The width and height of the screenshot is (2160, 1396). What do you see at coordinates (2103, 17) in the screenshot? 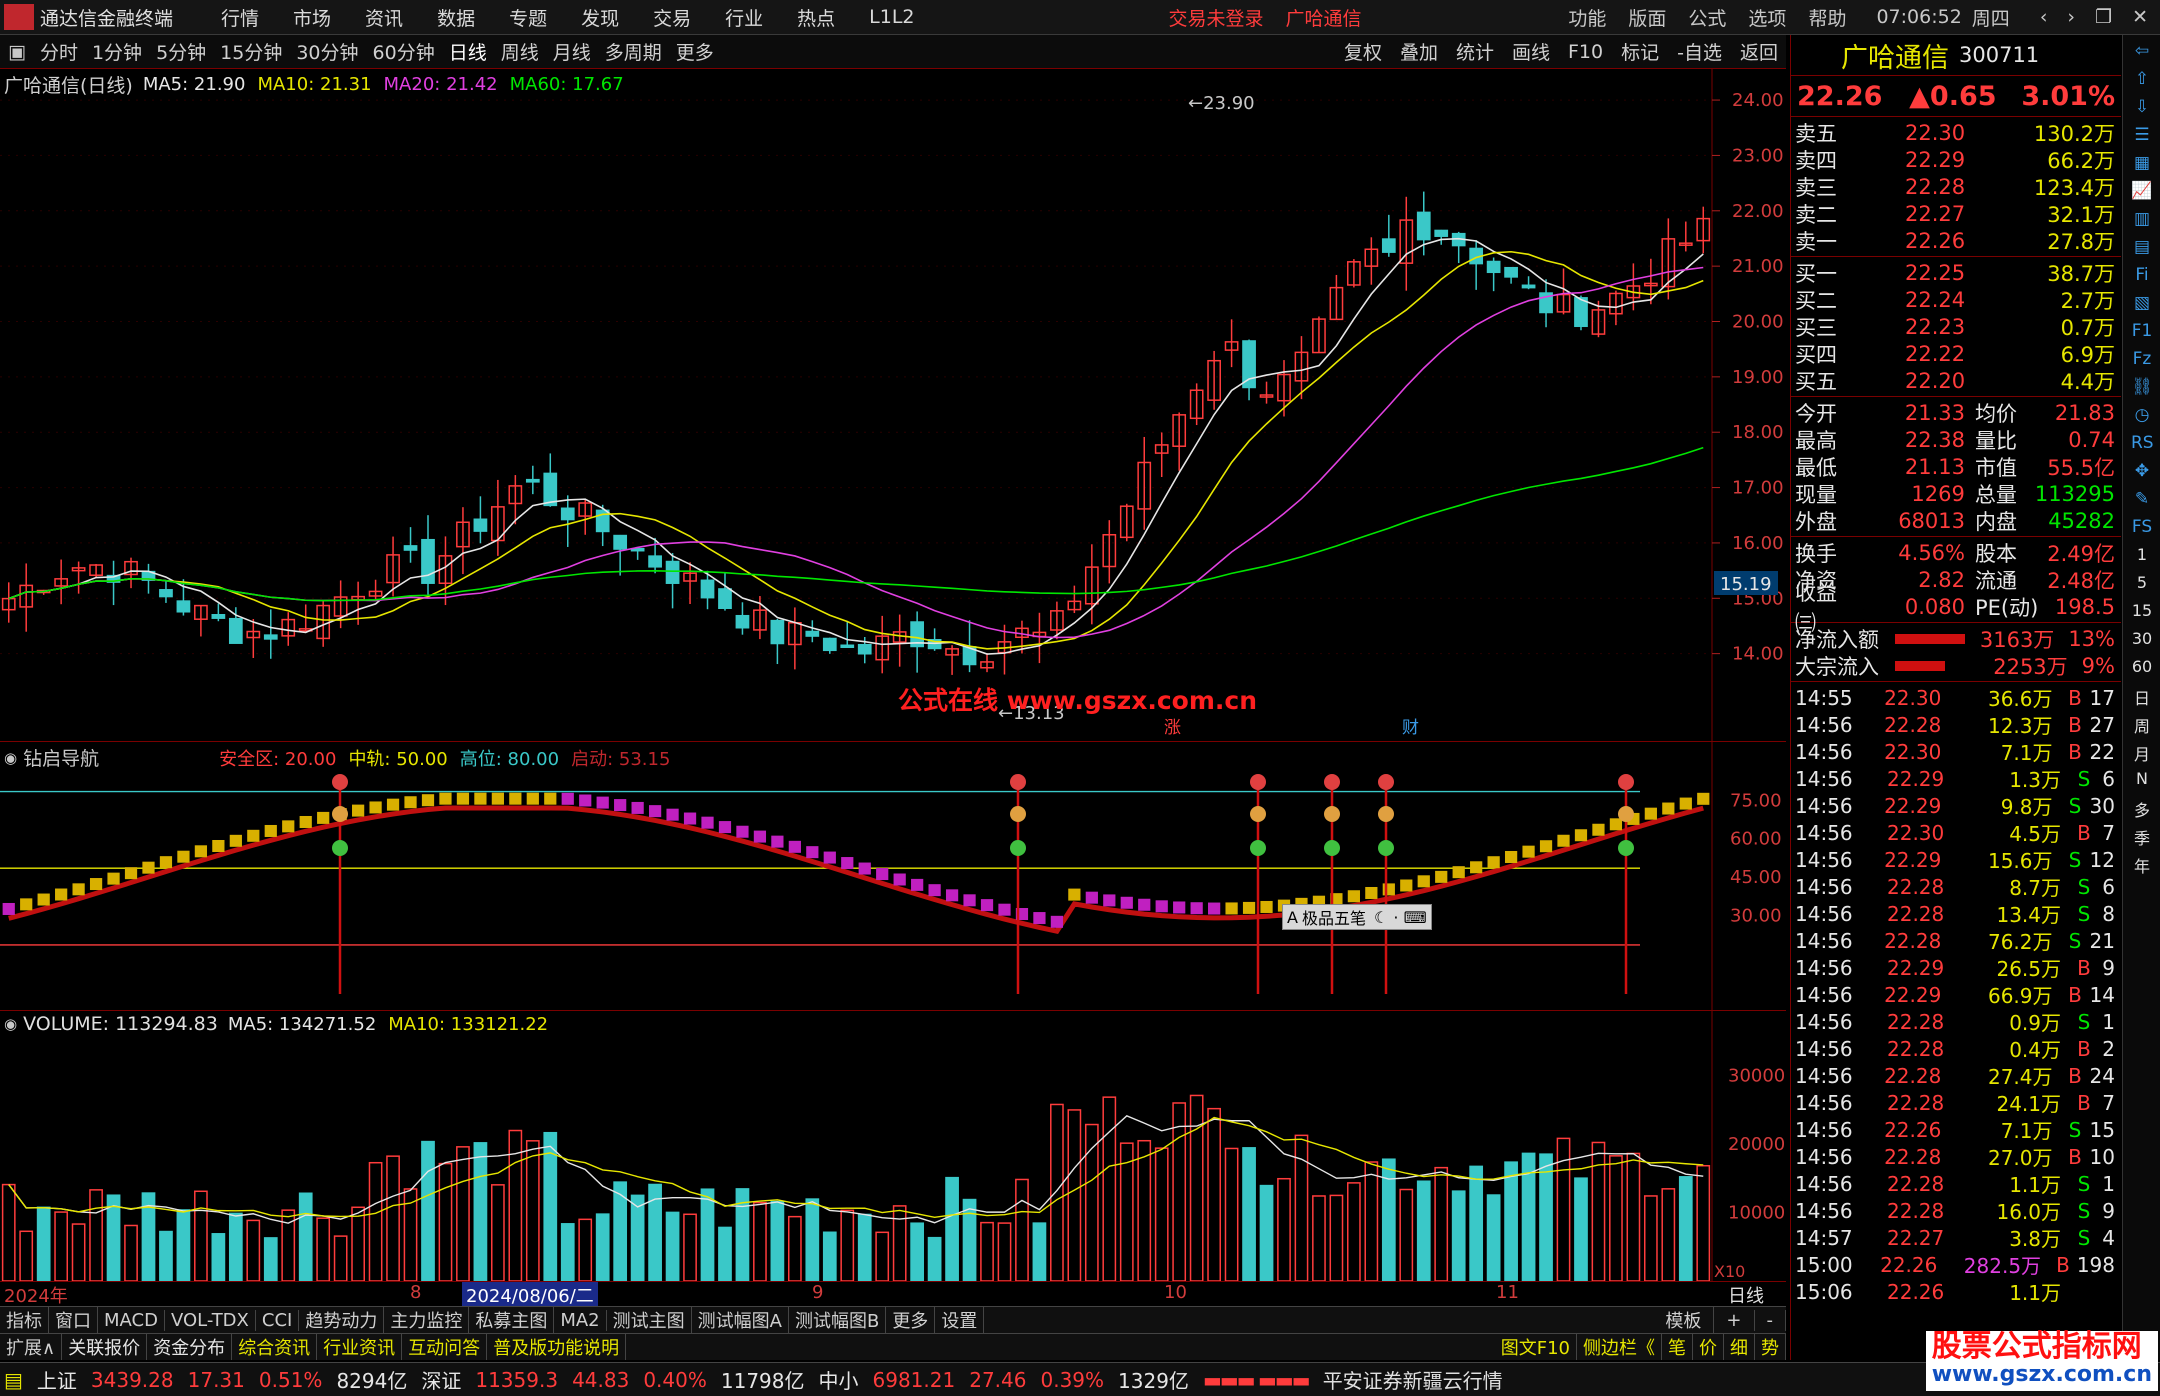
I see `restore-icon: ❐` at bounding box center [2103, 17].